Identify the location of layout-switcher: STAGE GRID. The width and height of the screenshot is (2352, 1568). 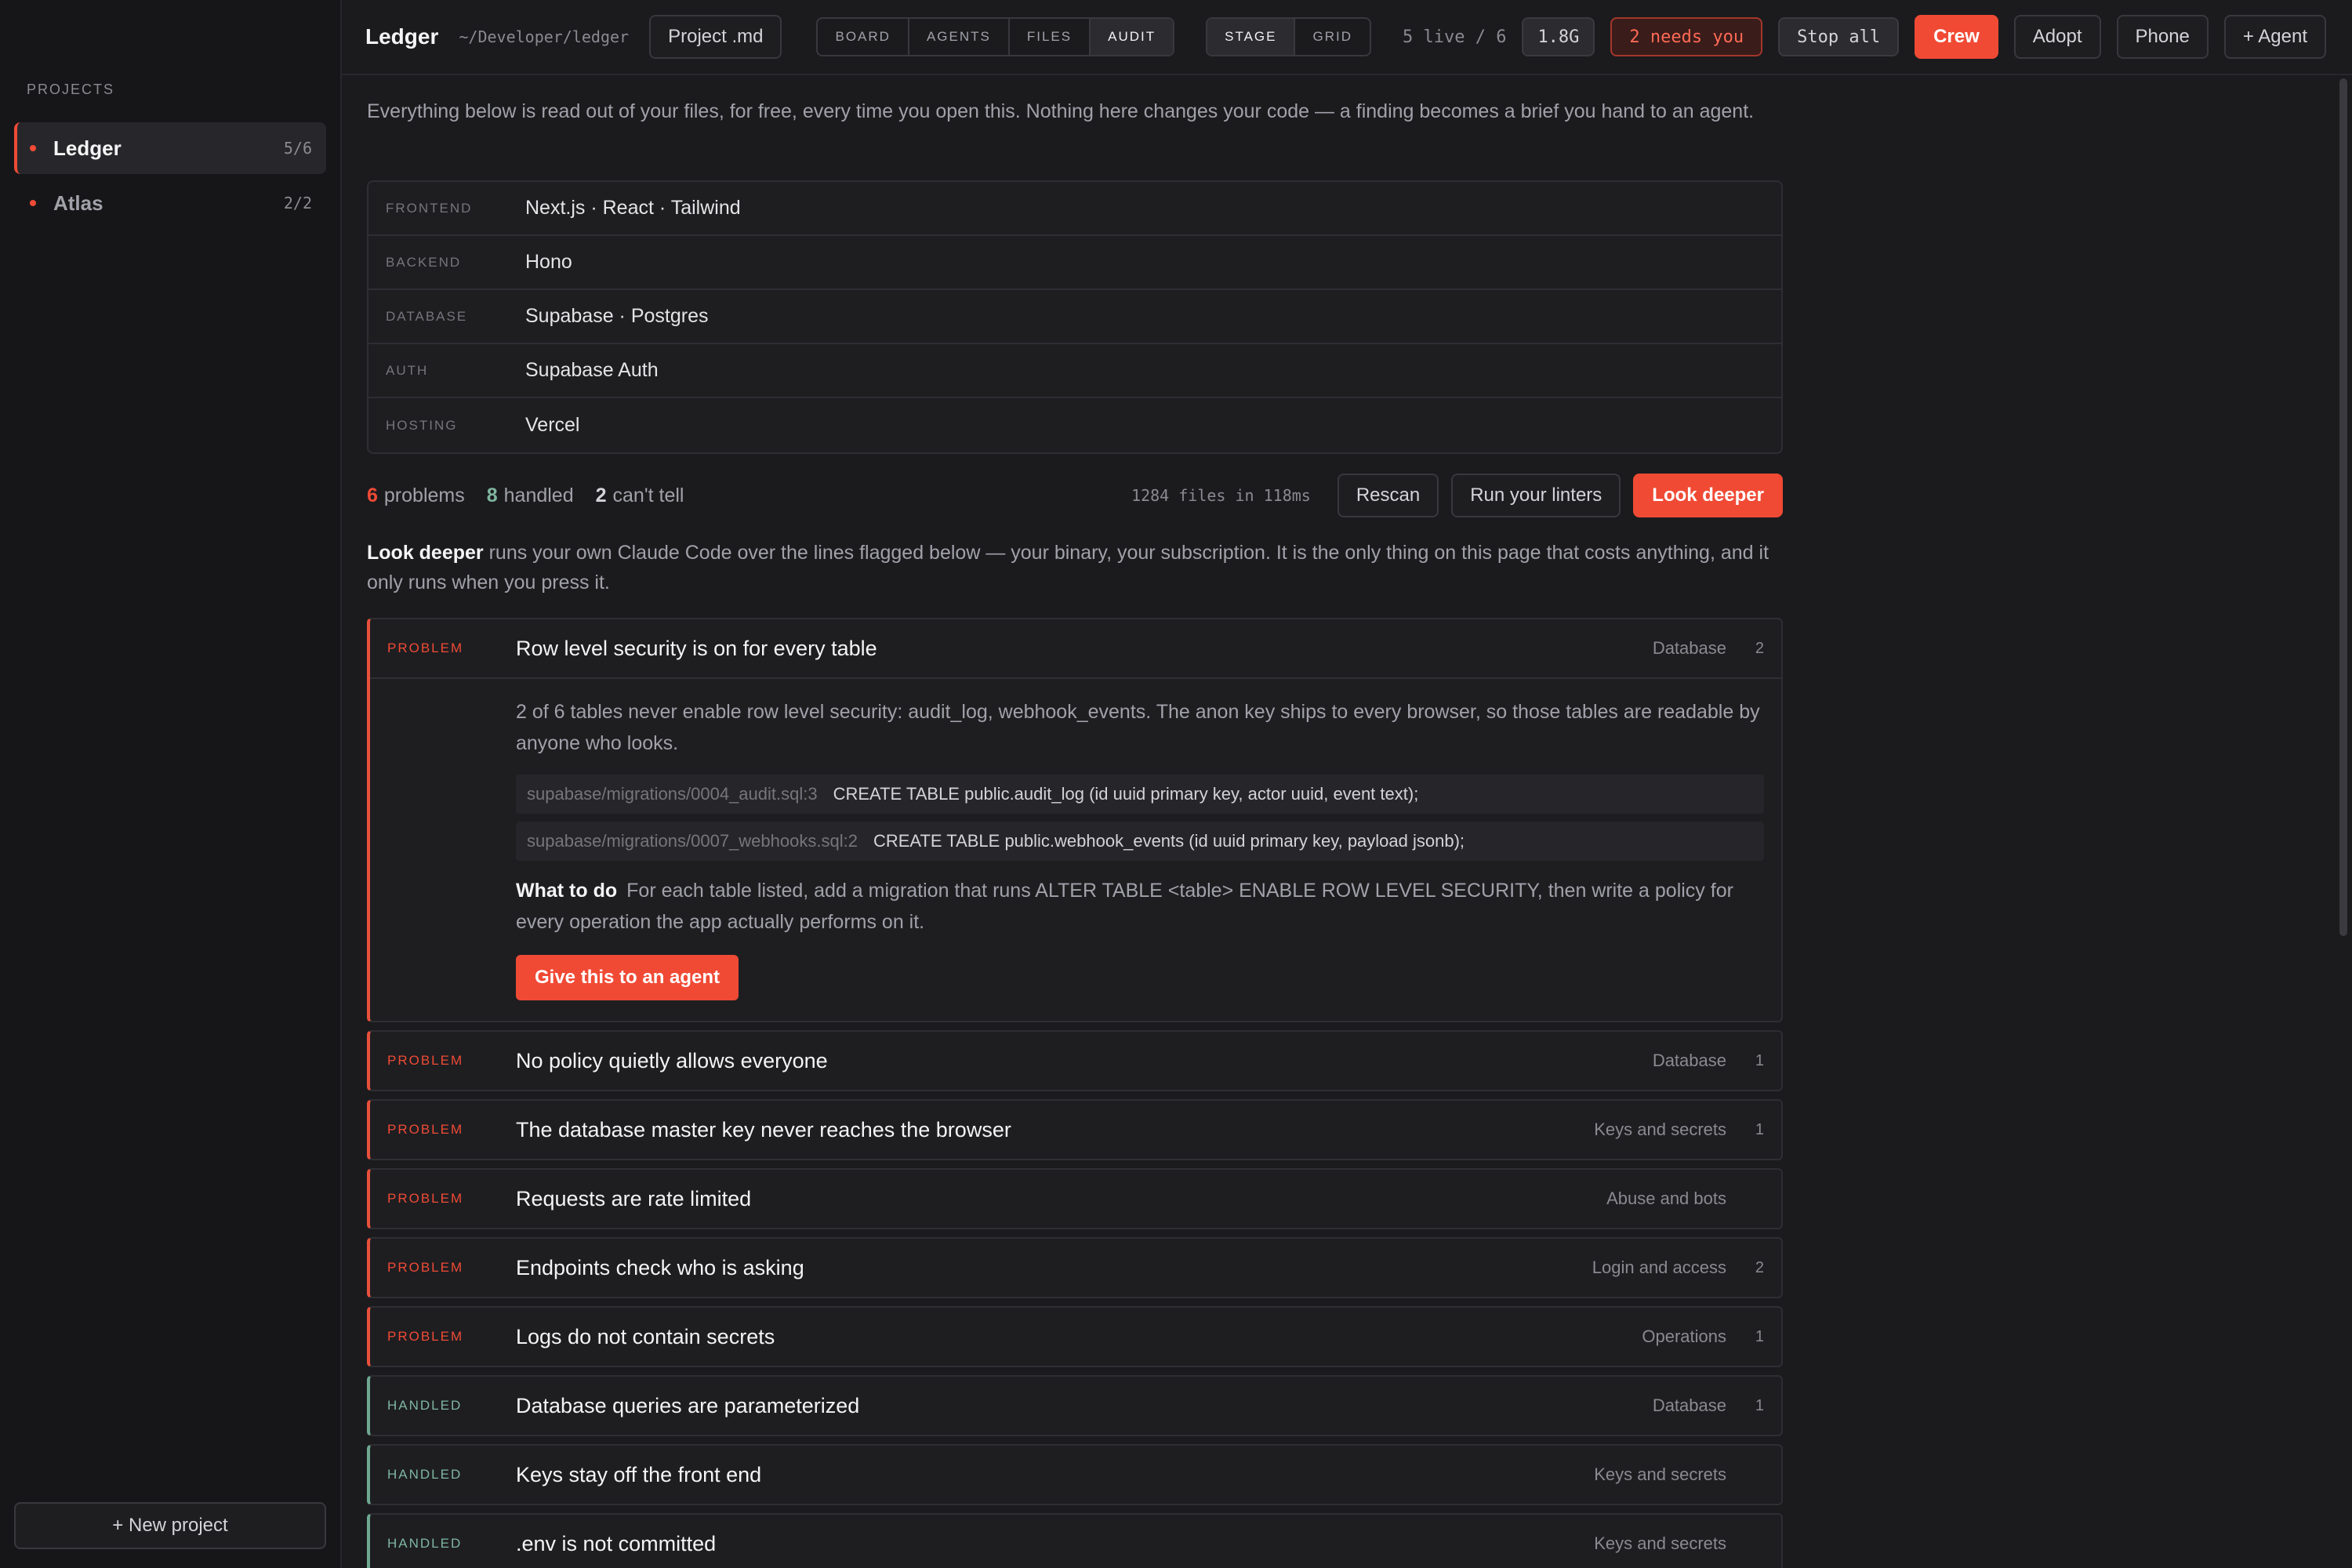
(1288, 36).